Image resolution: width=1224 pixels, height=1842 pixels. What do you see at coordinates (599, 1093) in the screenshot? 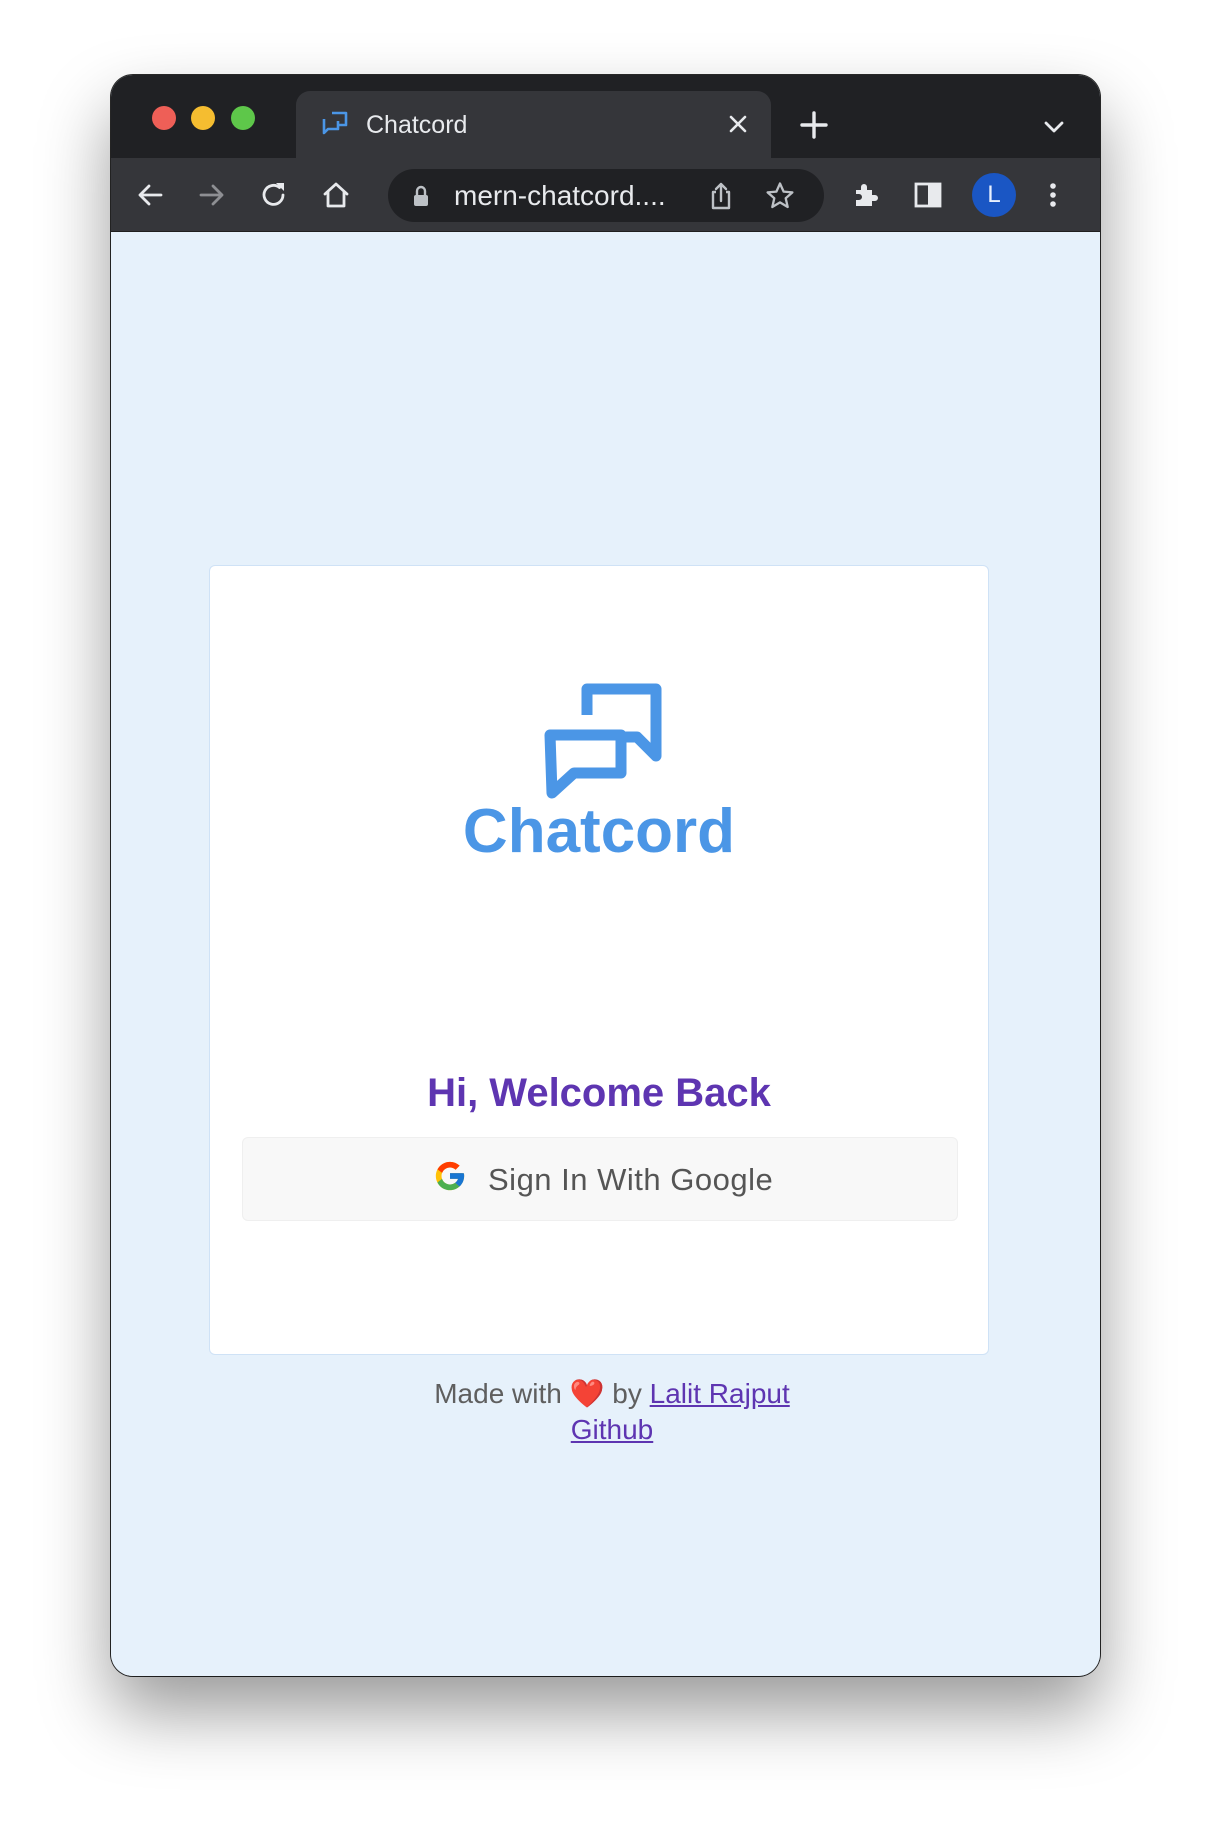
I see `welcome-heading: Hi, Welcome Back` at bounding box center [599, 1093].